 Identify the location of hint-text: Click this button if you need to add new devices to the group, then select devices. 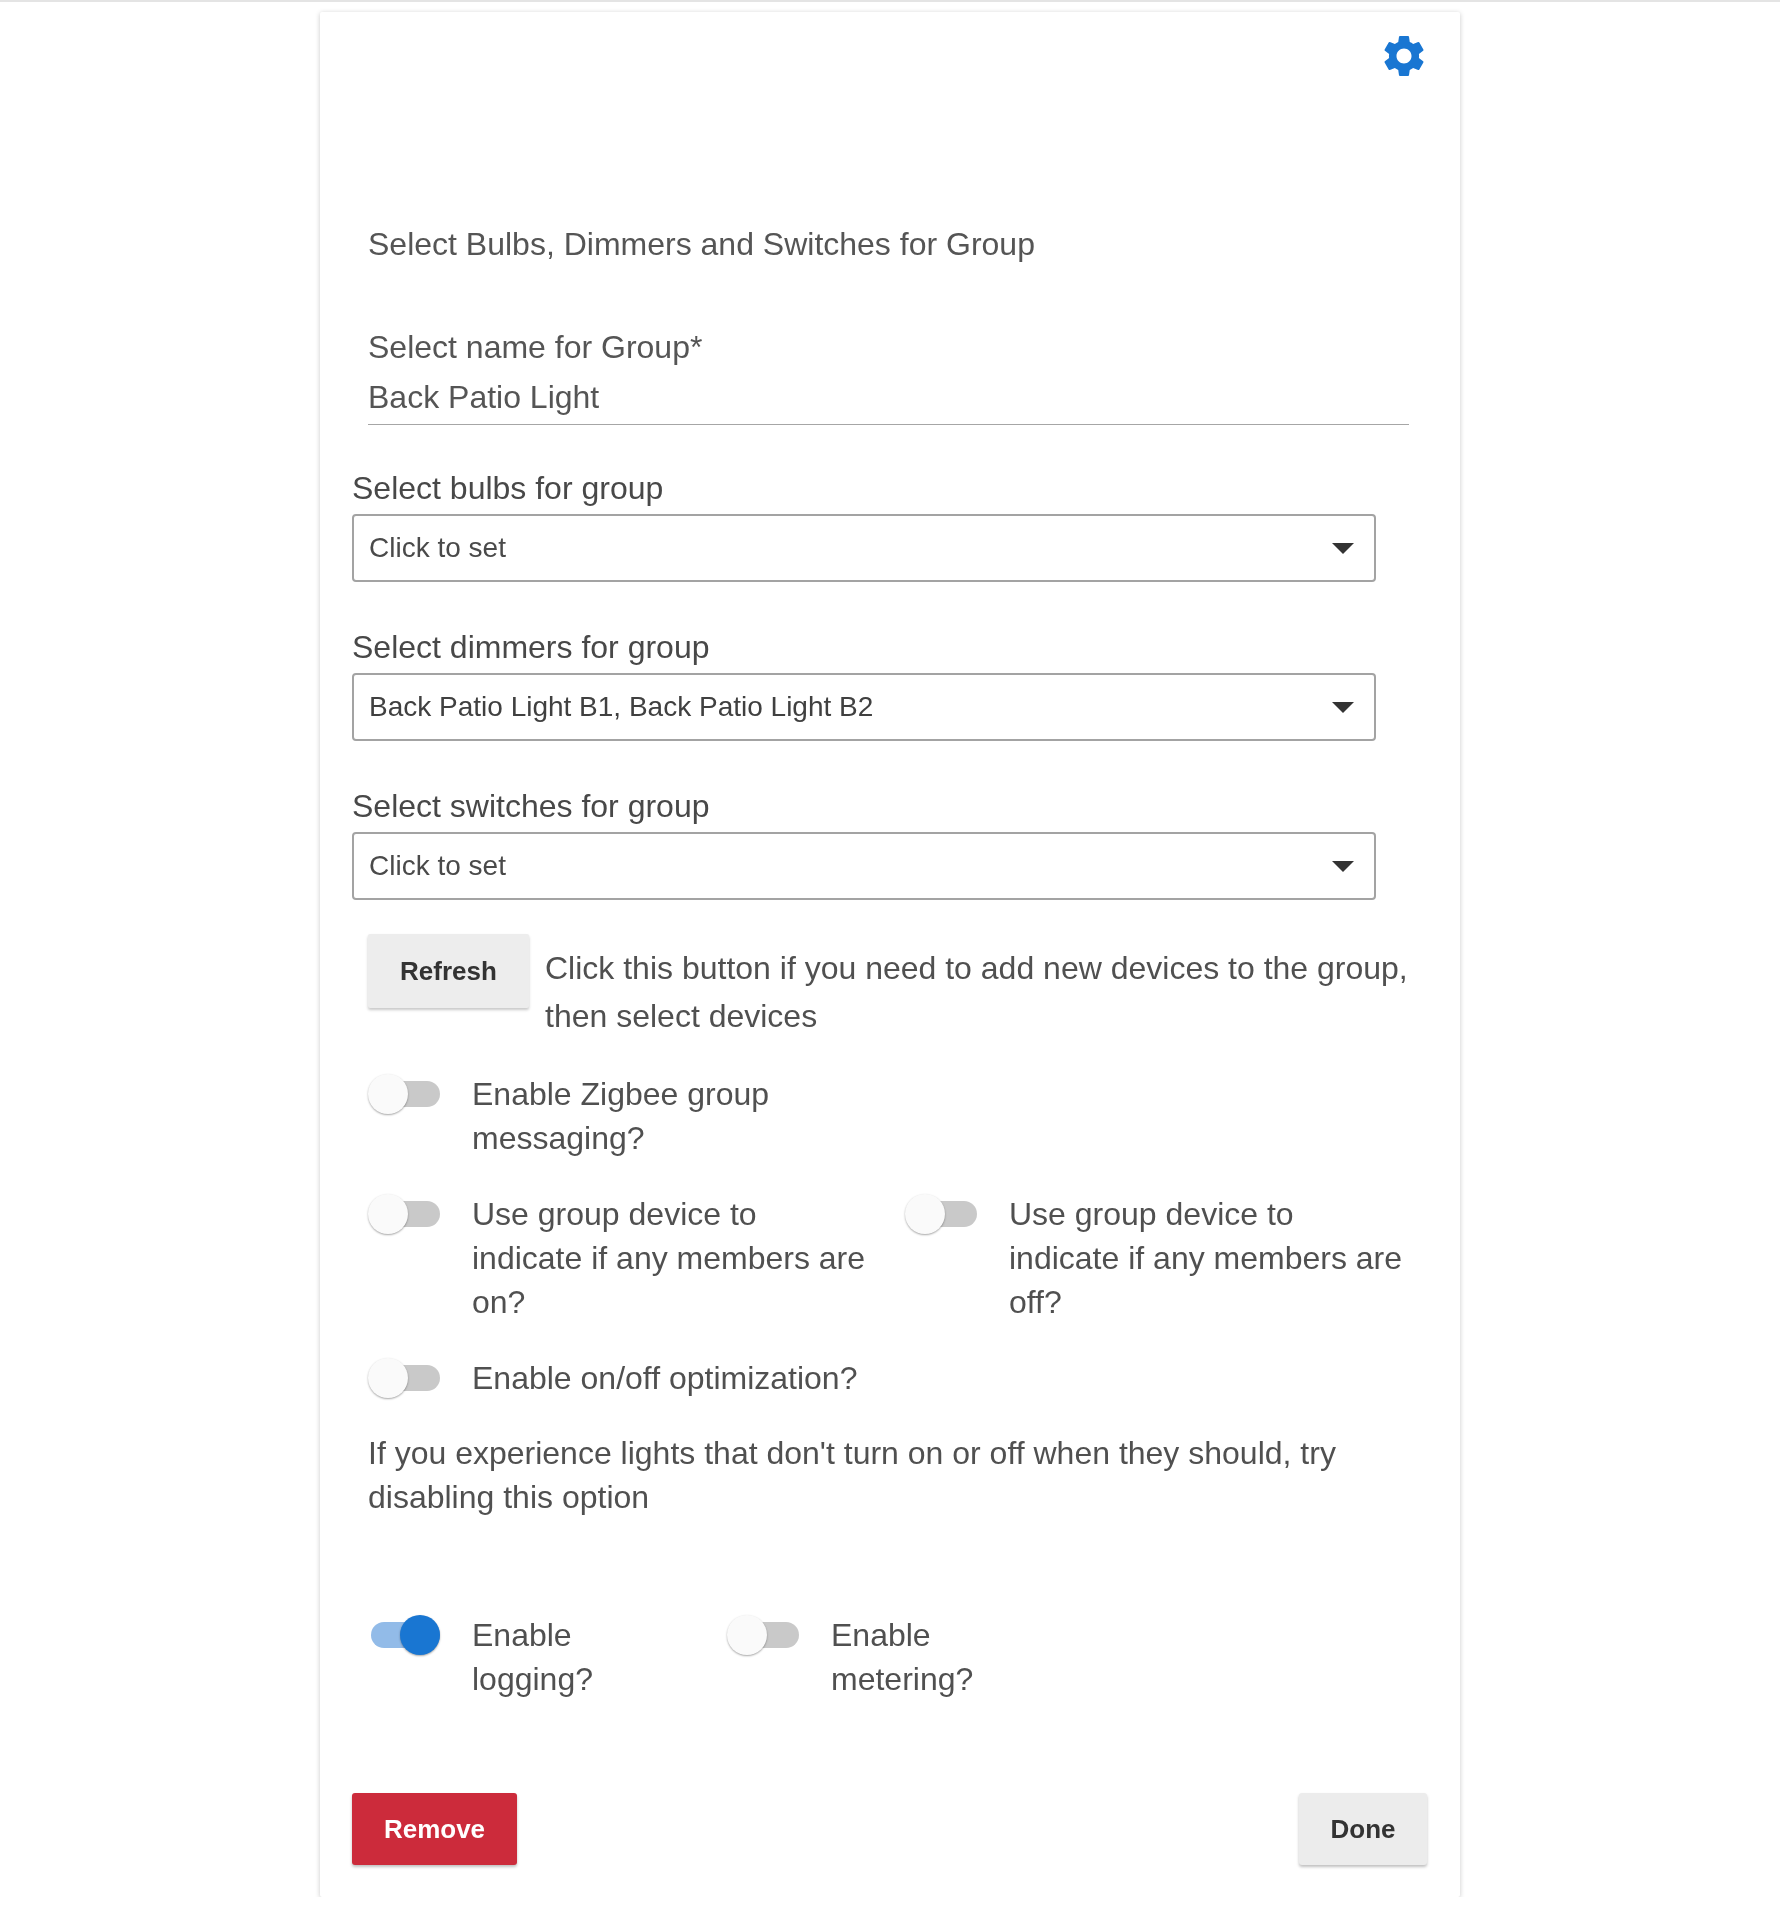
(977, 992).